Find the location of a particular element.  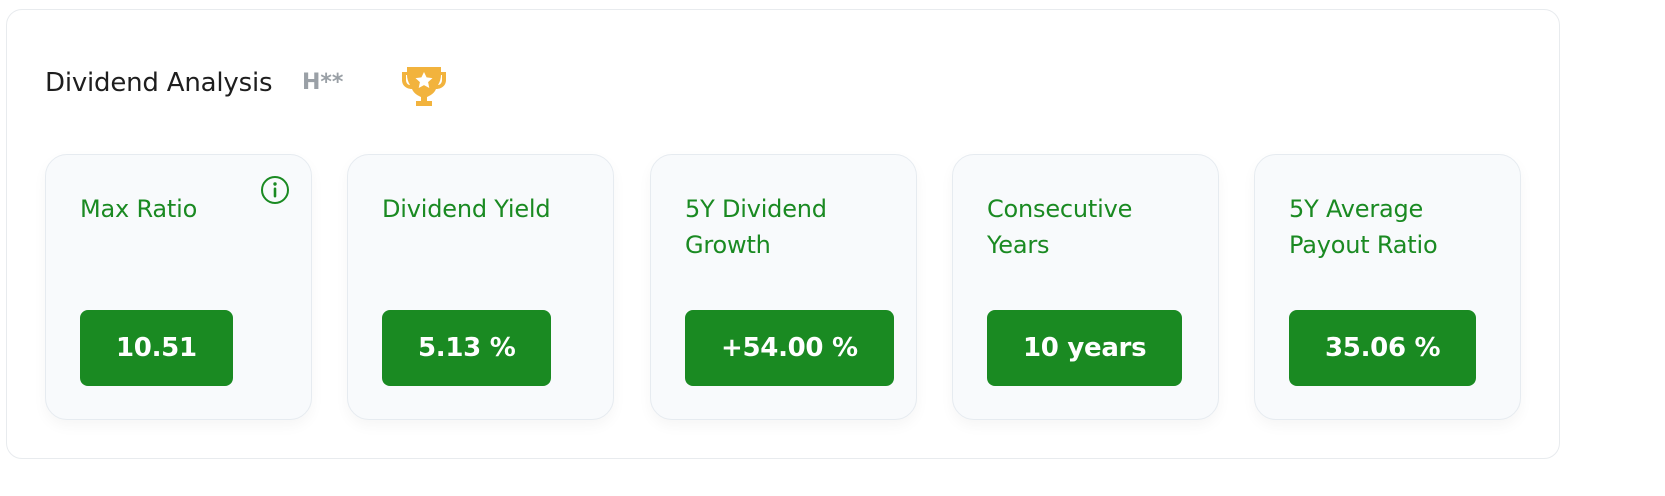

card-consecutive-years: Consecutive Years 10 years is located at coordinates (1085, 287).